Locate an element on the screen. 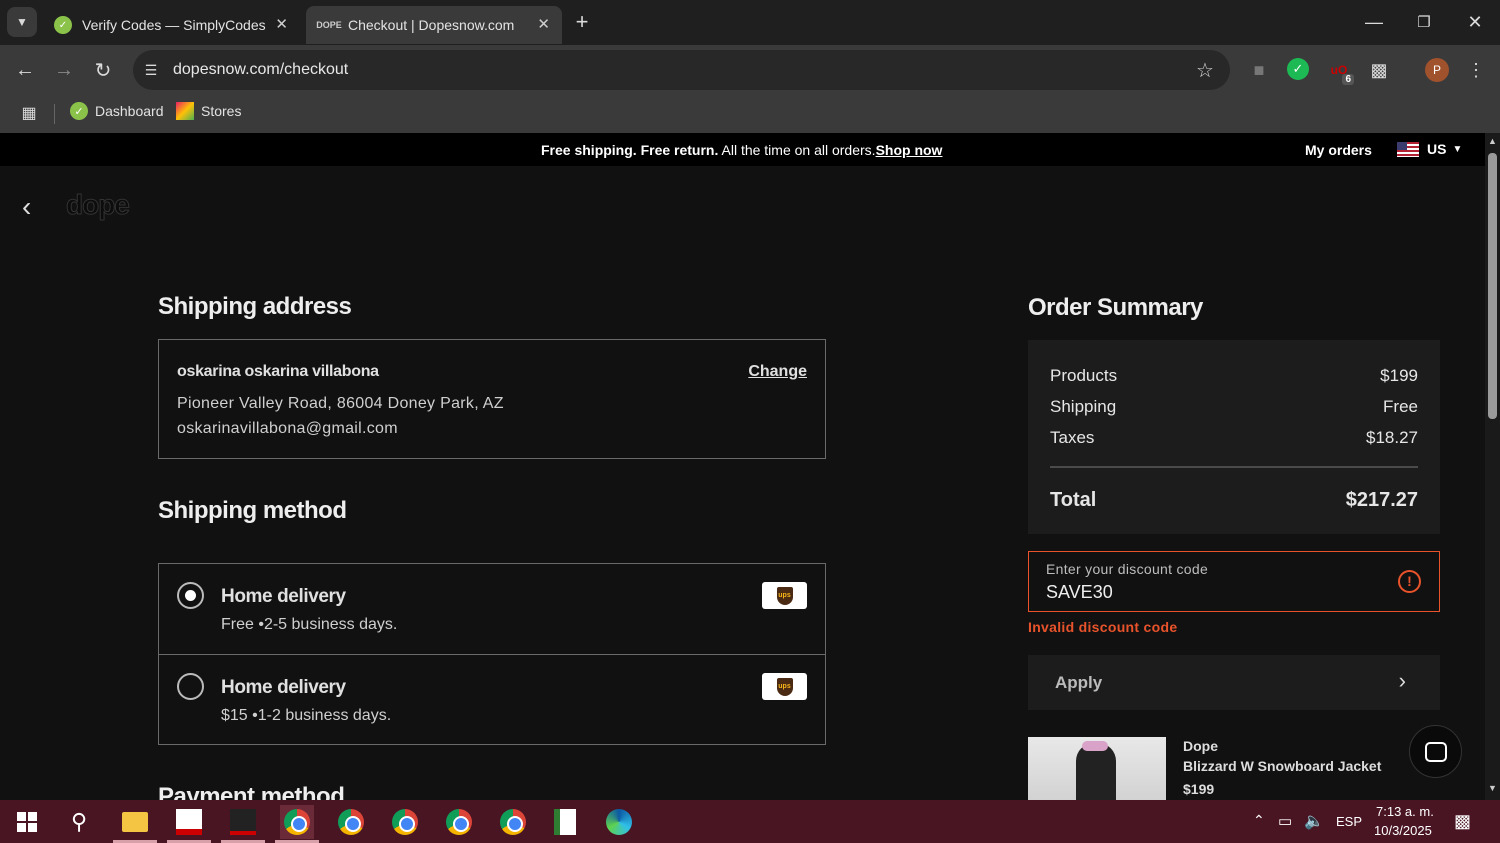 The width and height of the screenshot is (1500, 843). profile-avatar: P is located at coordinates (1437, 70).